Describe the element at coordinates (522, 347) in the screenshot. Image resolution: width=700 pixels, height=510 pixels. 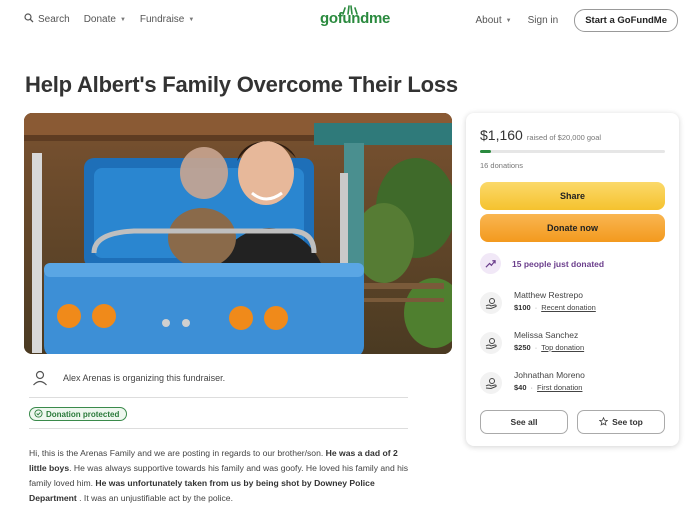
I see `donor-amount: $250` at that location.